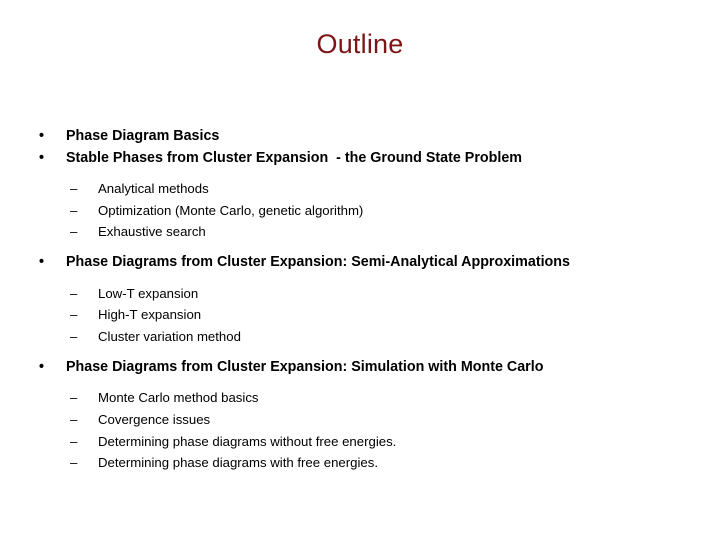 The height and width of the screenshot is (540, 720). What do you see at coordinates (360, 294) in the screenshot?
I see `outline-sub-bullet: – Low-T expansion` at bounding box center [360, 294].